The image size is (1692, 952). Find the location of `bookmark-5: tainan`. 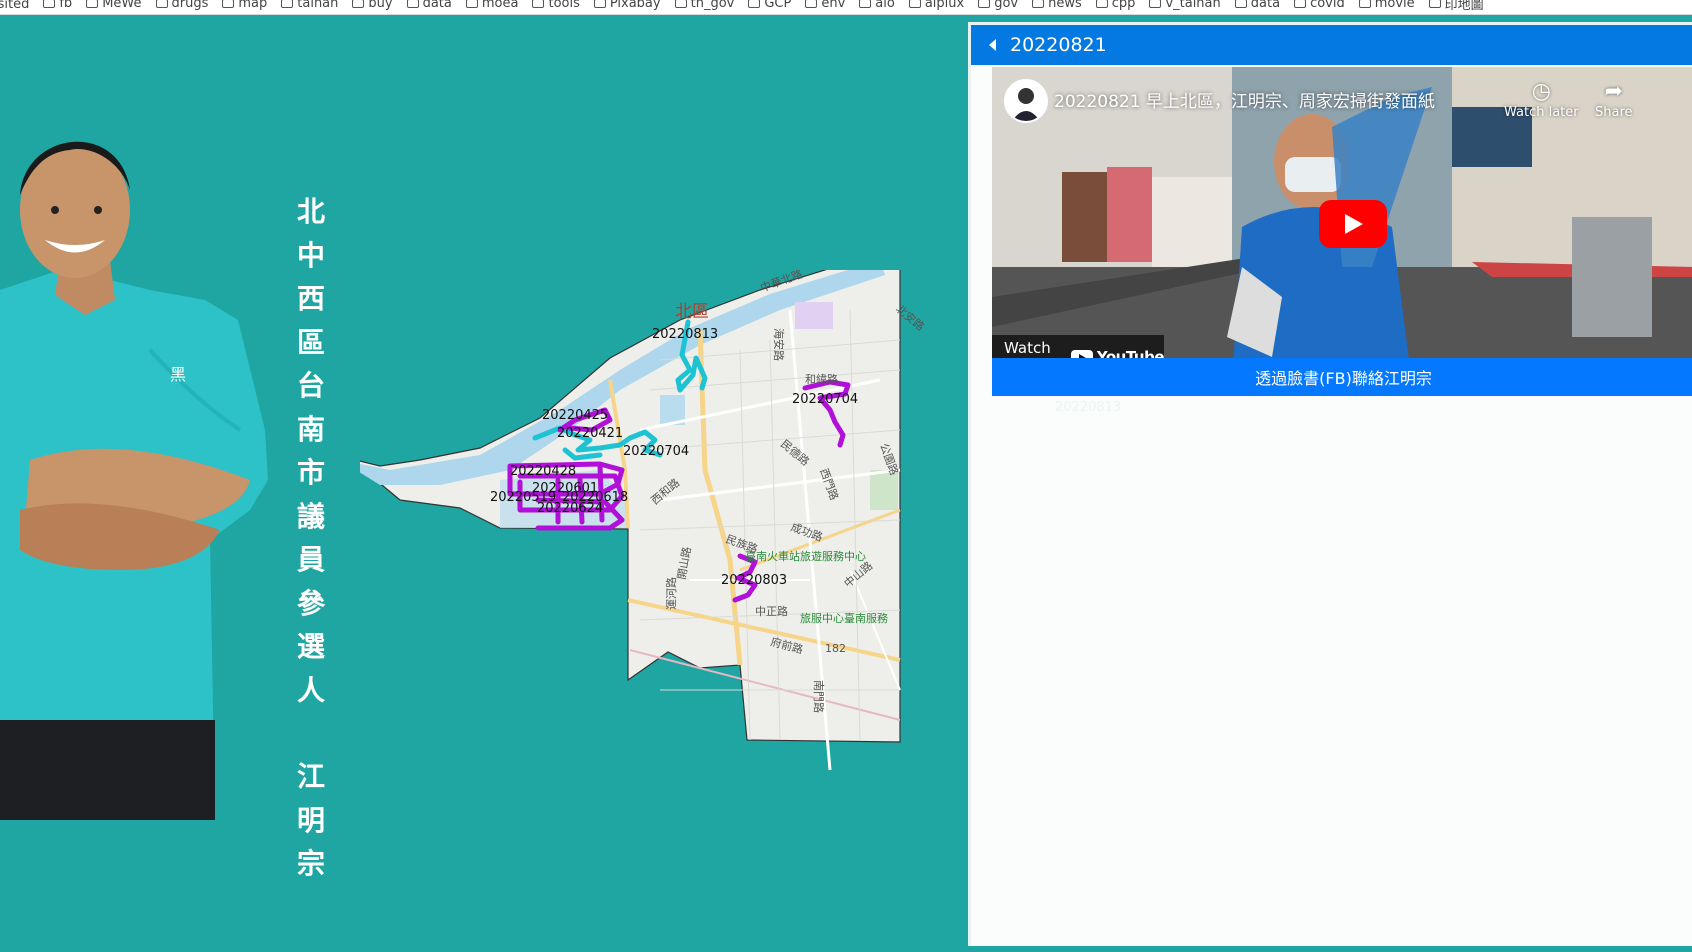

bookmark-5: tainan is located at coordinates (309, 5).